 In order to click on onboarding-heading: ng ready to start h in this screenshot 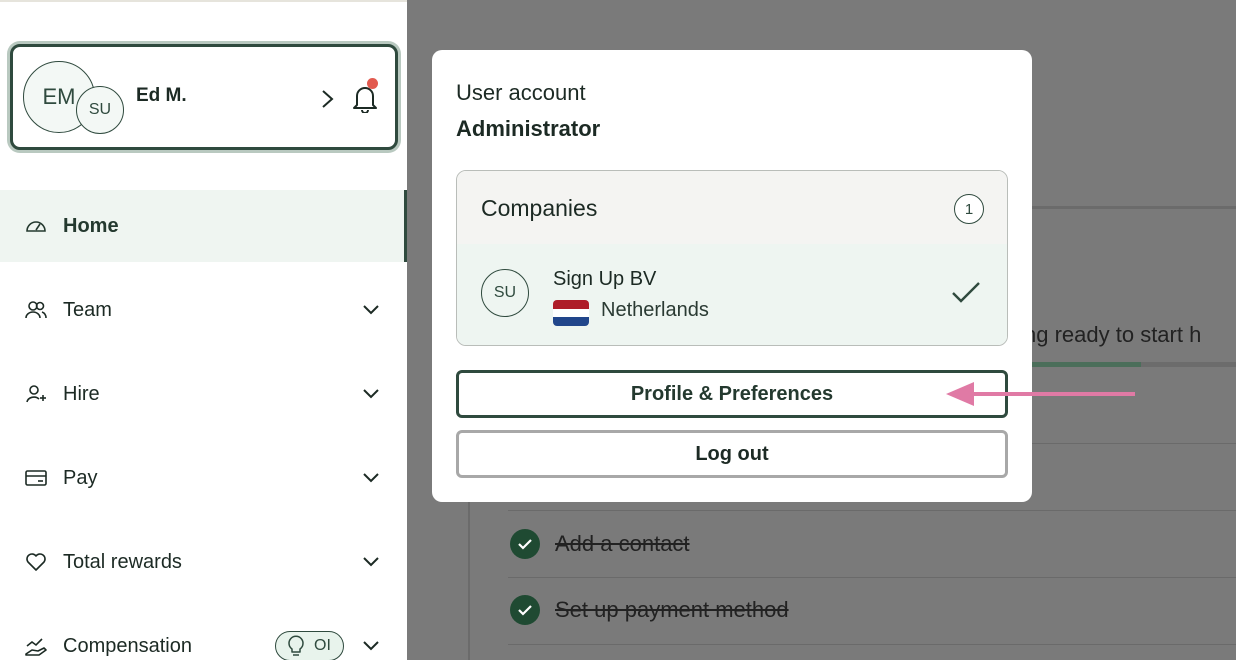, I will do `click(1113, 334)`.